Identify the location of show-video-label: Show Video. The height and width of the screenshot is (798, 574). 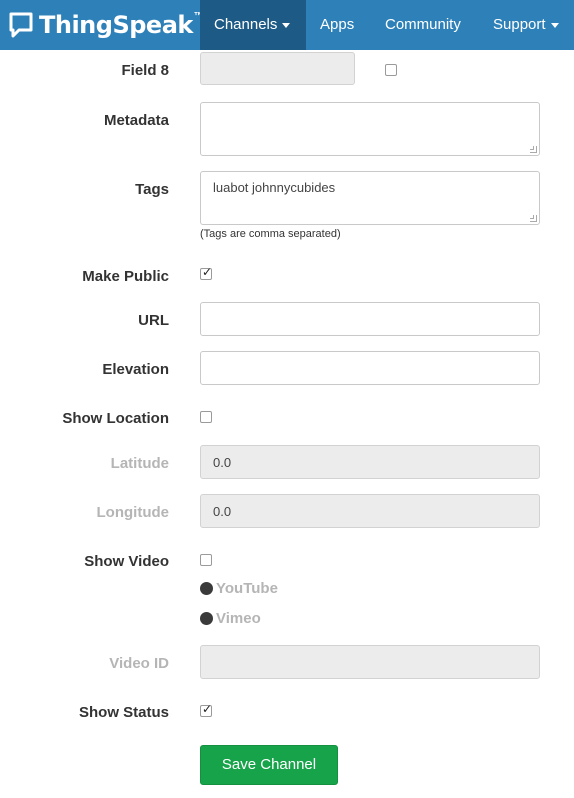
(126, 561).